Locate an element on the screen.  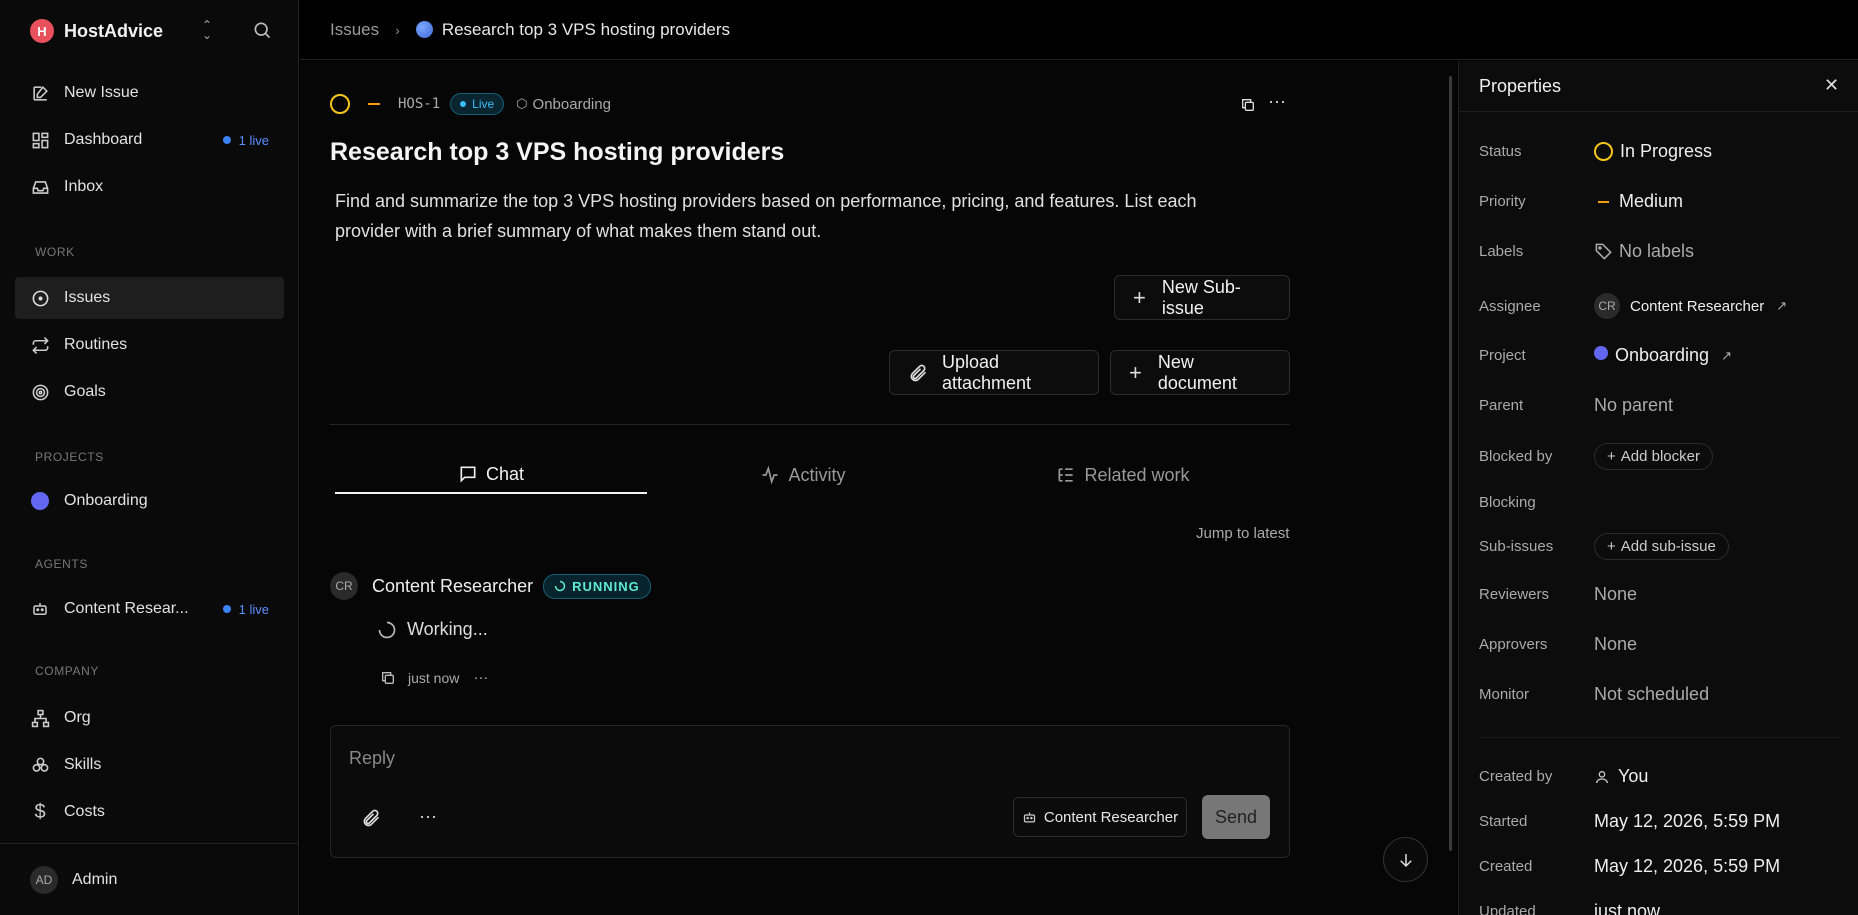
user-icon is located at coordinates (1602, 777).